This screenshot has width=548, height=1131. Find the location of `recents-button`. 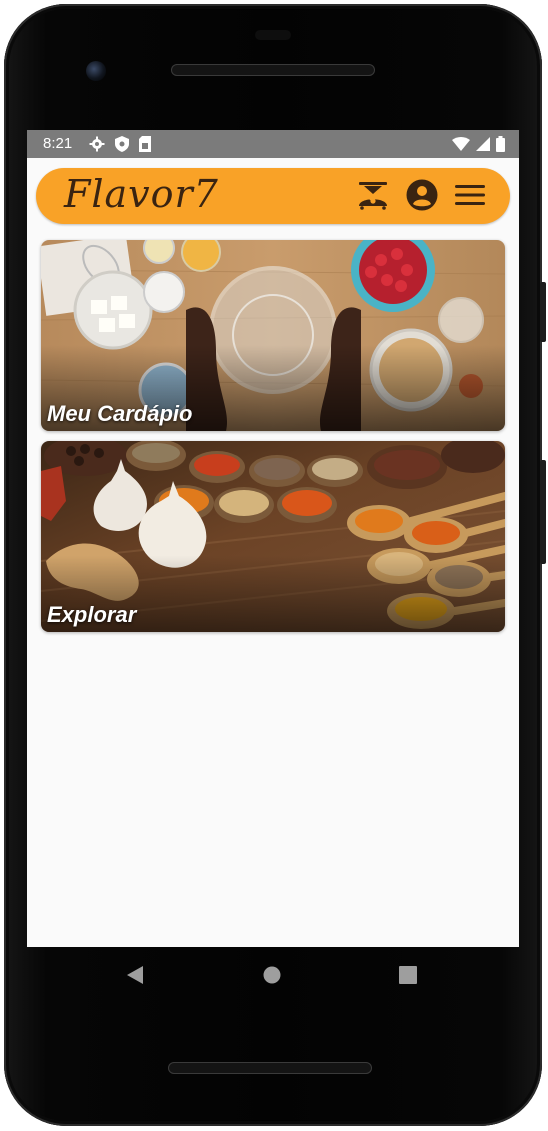

recents-button is located at coordinates (408, 977).